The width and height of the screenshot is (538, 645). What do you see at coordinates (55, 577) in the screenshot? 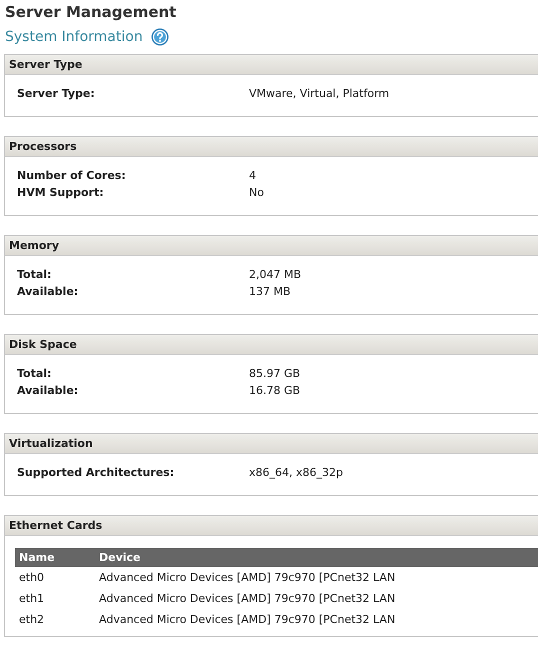
I see `table-cell: eth0` at bounding box center [55, 577].